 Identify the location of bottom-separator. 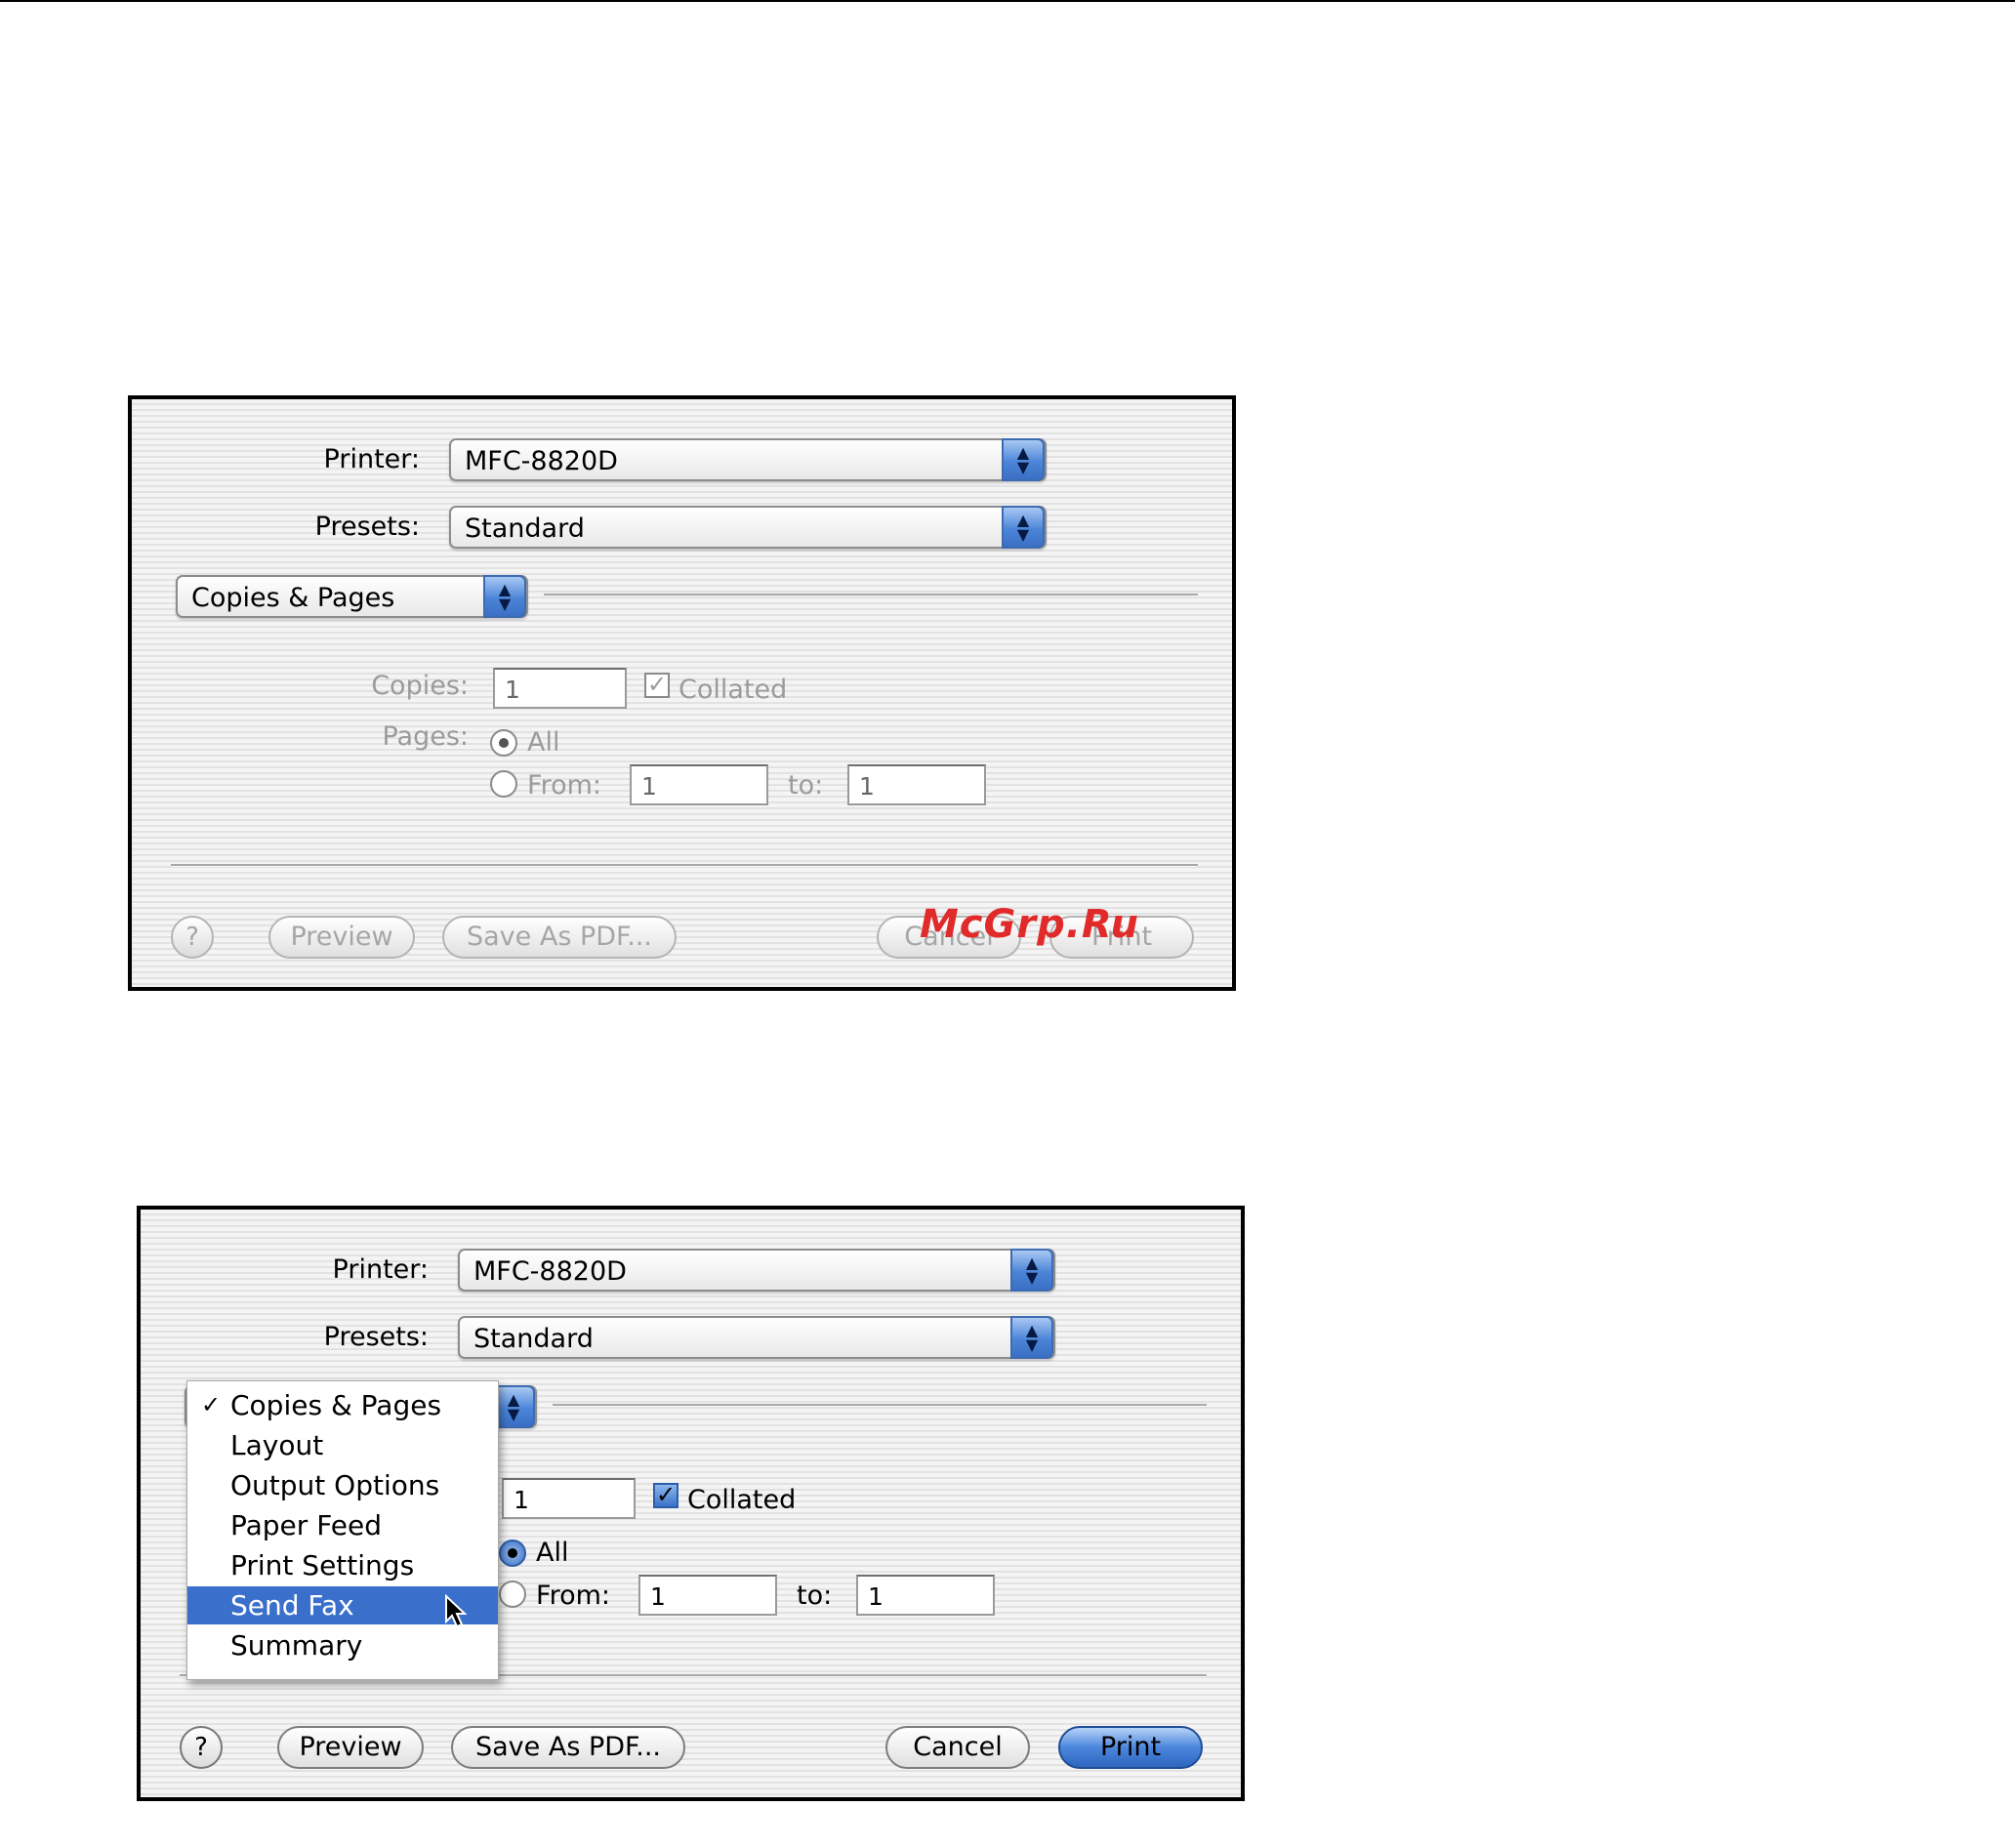
(684, 865).